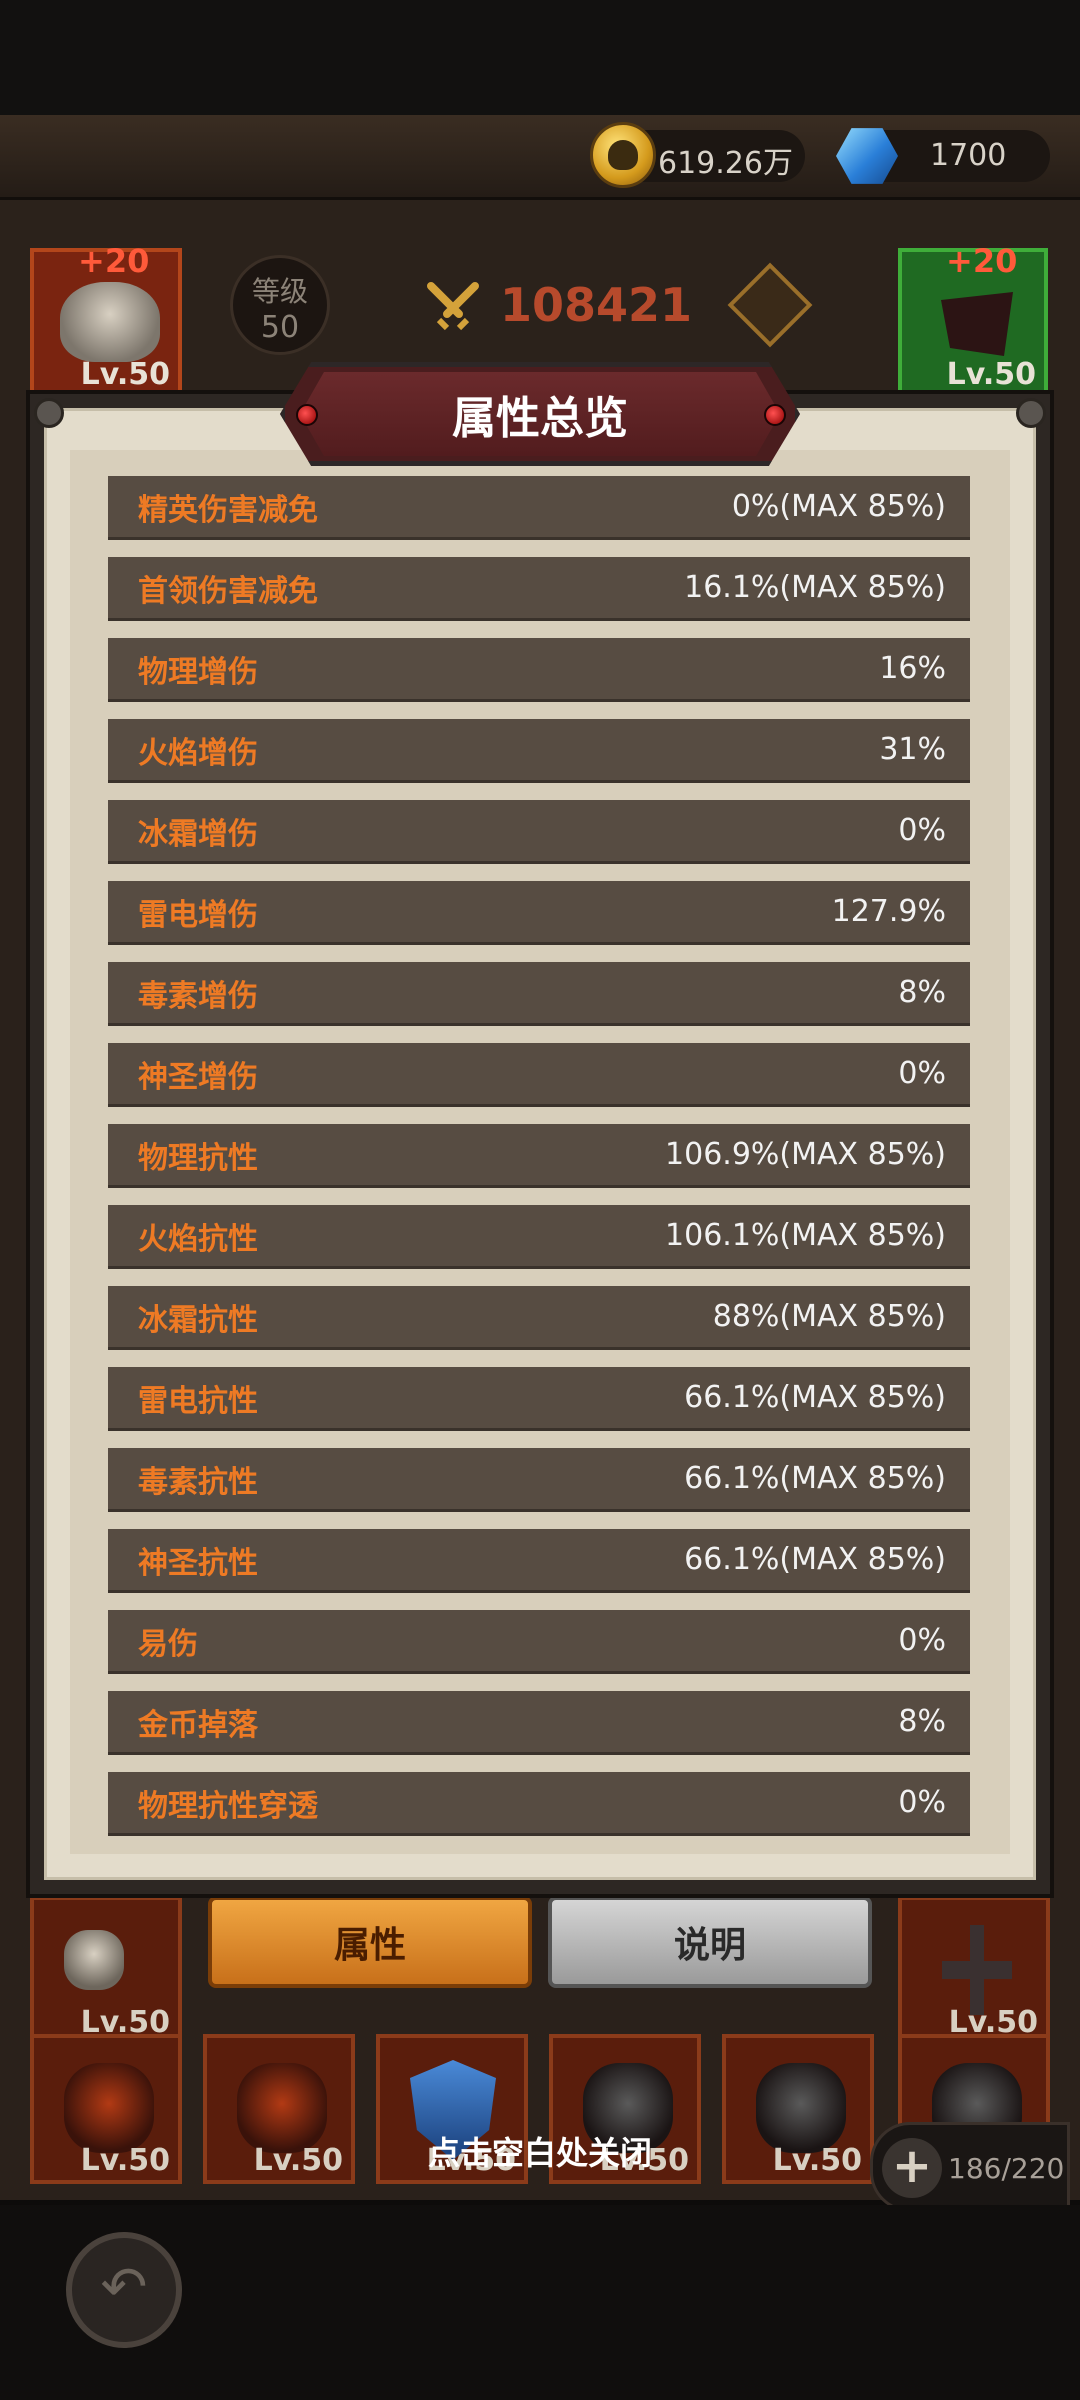 The image size is (1080, 2400). I want to click on attribute-row: 神圣抗性 66.1%(MAX 85%), so click(539, 1561).